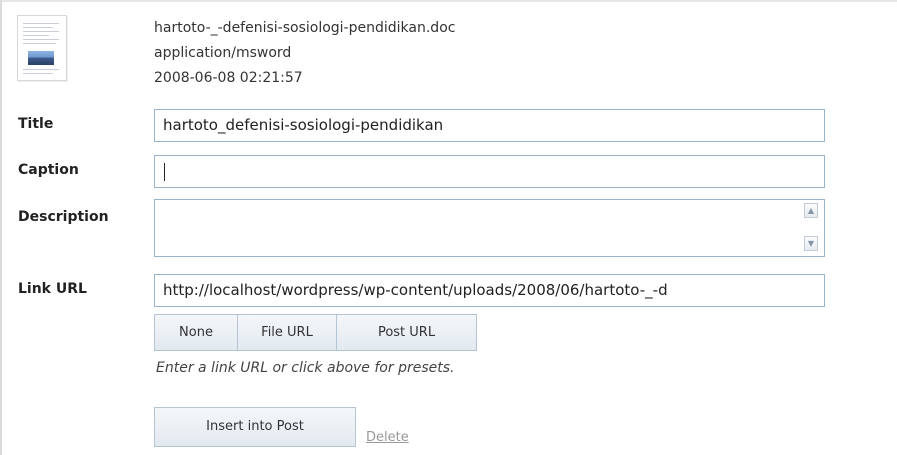 The width and height of the screenshot is (897, 455). What do you see at coordinates (406, 332) in the screenshot?
I see `post-url-button: Post URL` at bounding box center [406, 332].